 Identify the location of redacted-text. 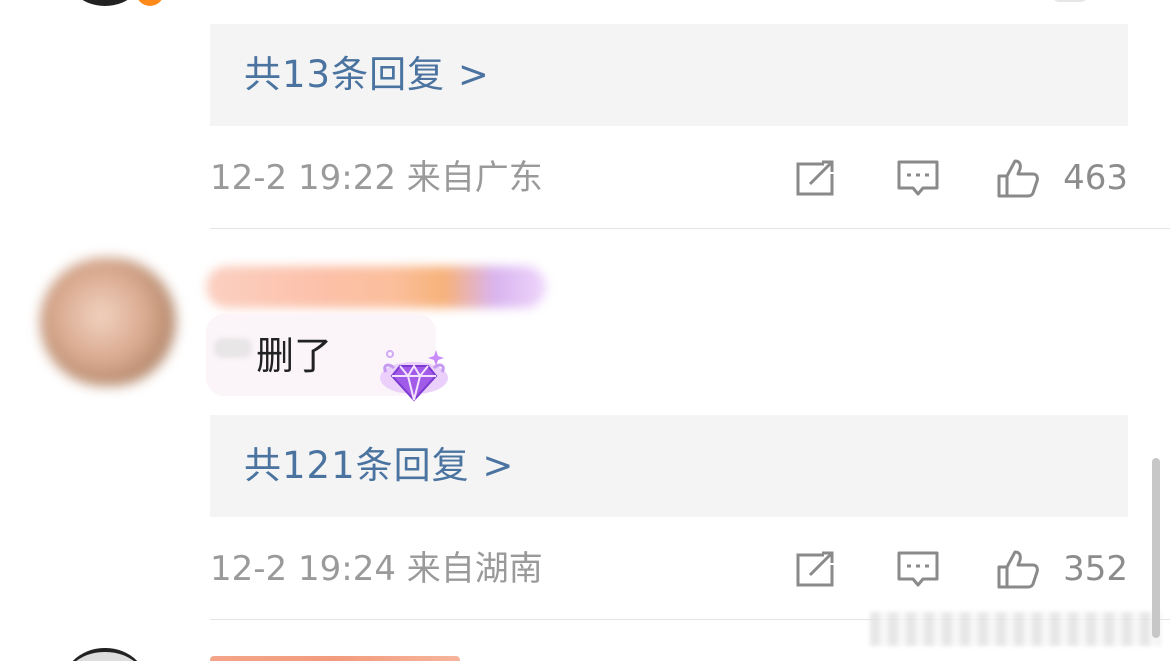
(233, 348).